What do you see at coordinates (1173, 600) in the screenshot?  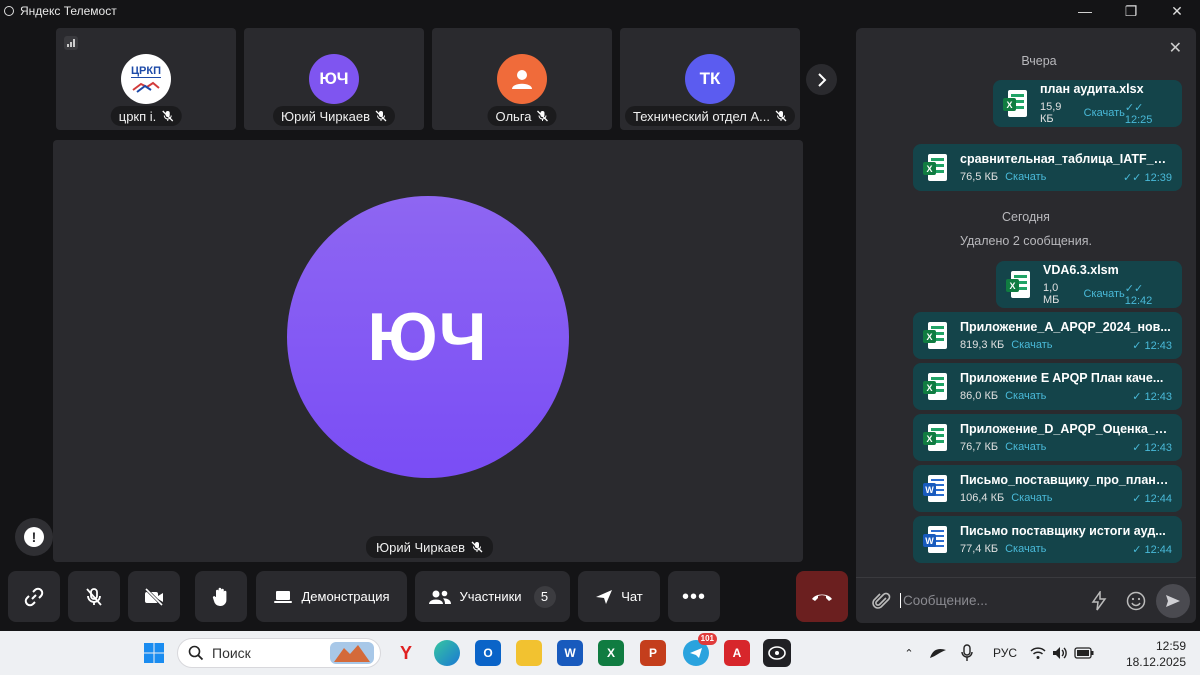 I see `send-button` at bounding box center [1173, 600].